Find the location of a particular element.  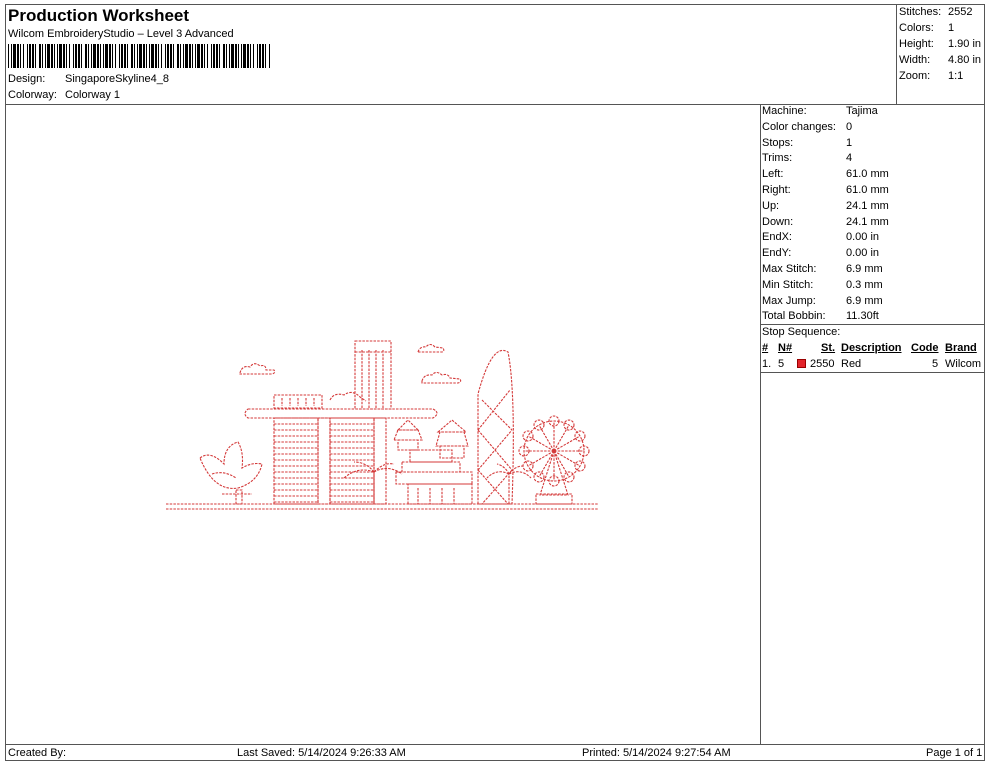

info-endy: EndY: 0.00 in is located at coordinates (821, 253).